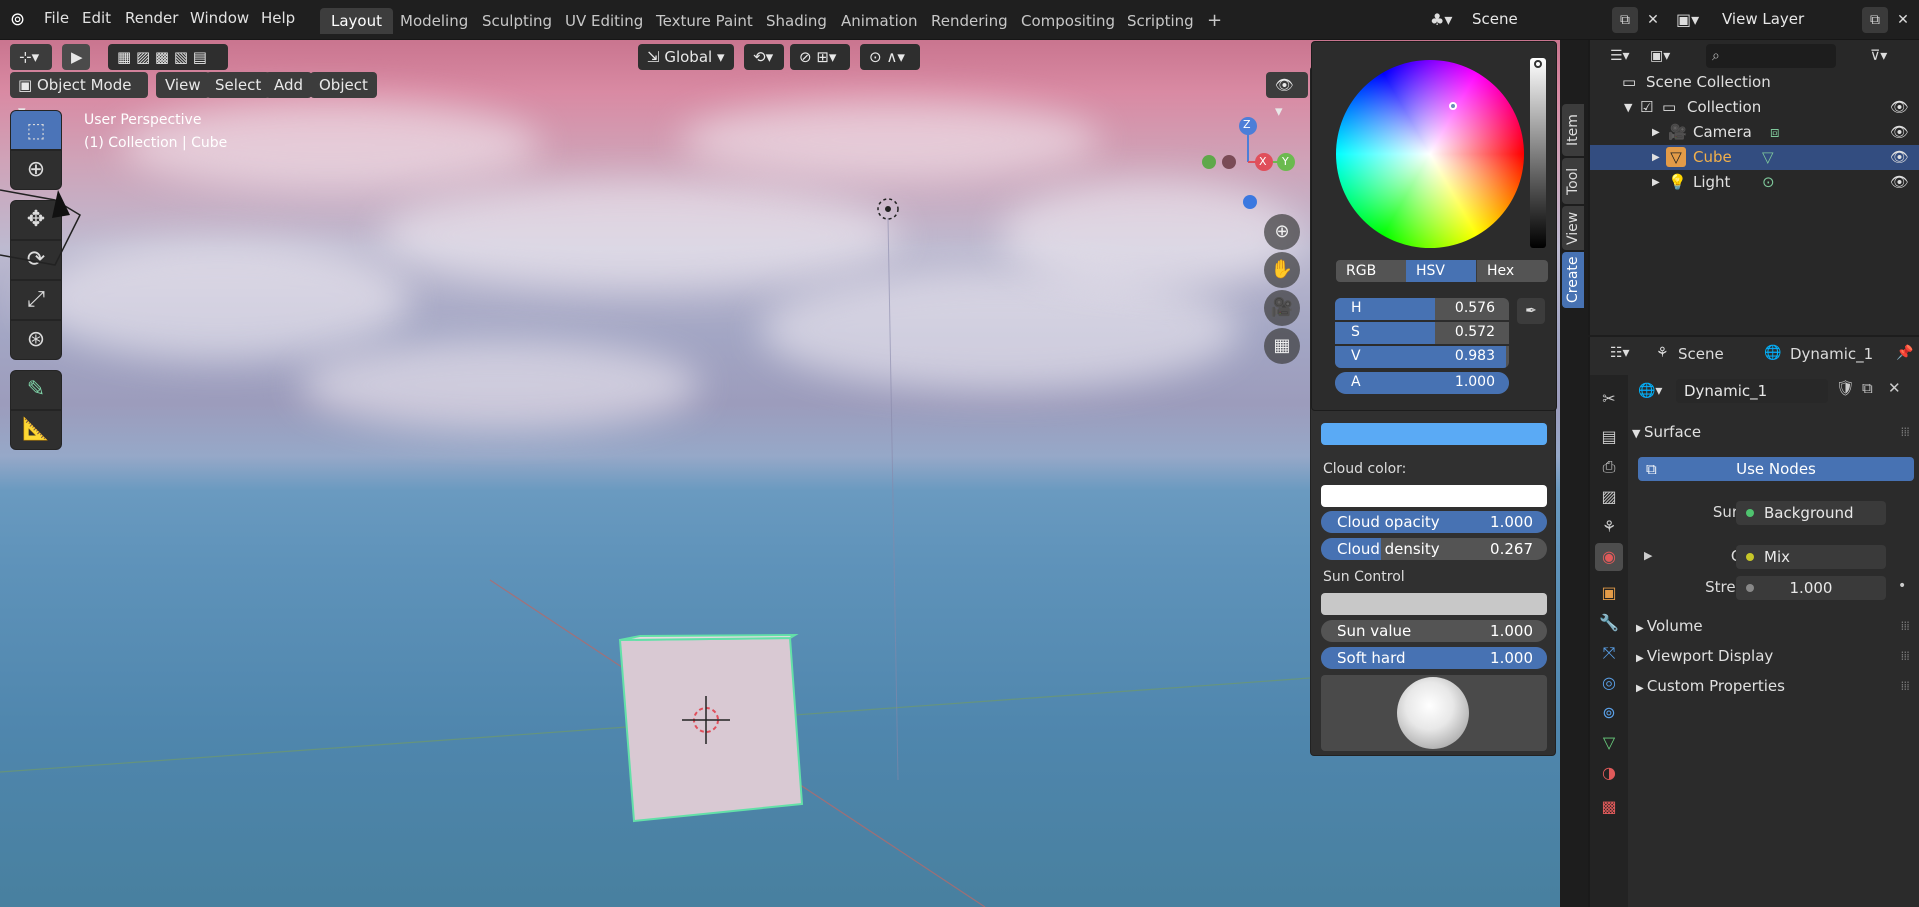 Image resolution: width=1919 pixels, height=907 pixels. Describe the element at coordinates (1609, 773) in the screenshot. I see `material-properties-icon: ◑` at that location.